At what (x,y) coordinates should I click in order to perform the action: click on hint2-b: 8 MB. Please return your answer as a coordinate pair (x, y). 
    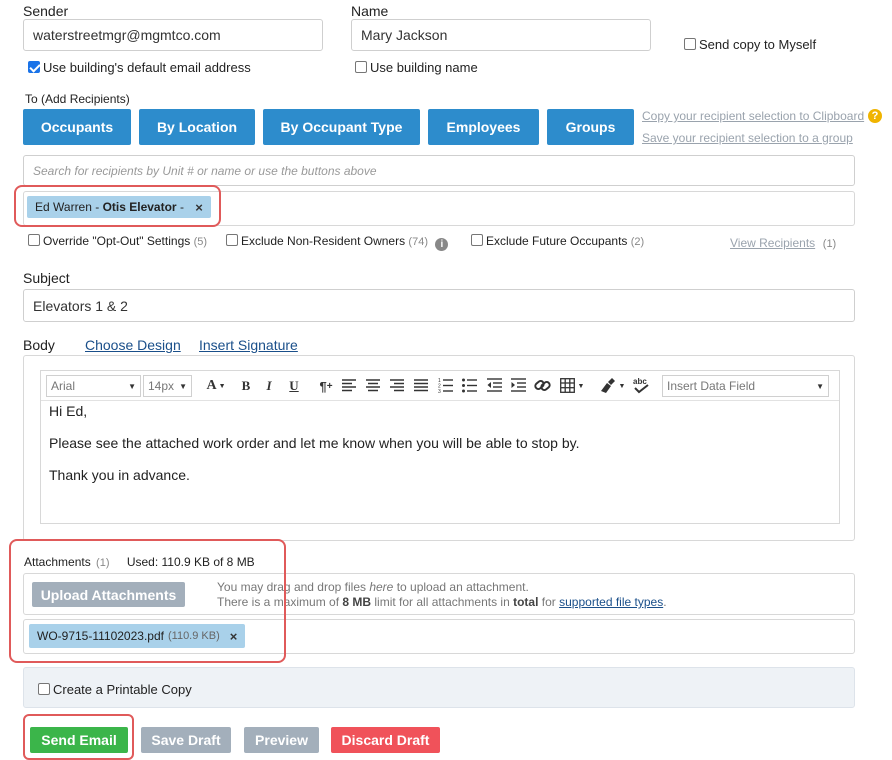
    Looking at the image, I should click on (357, 602).